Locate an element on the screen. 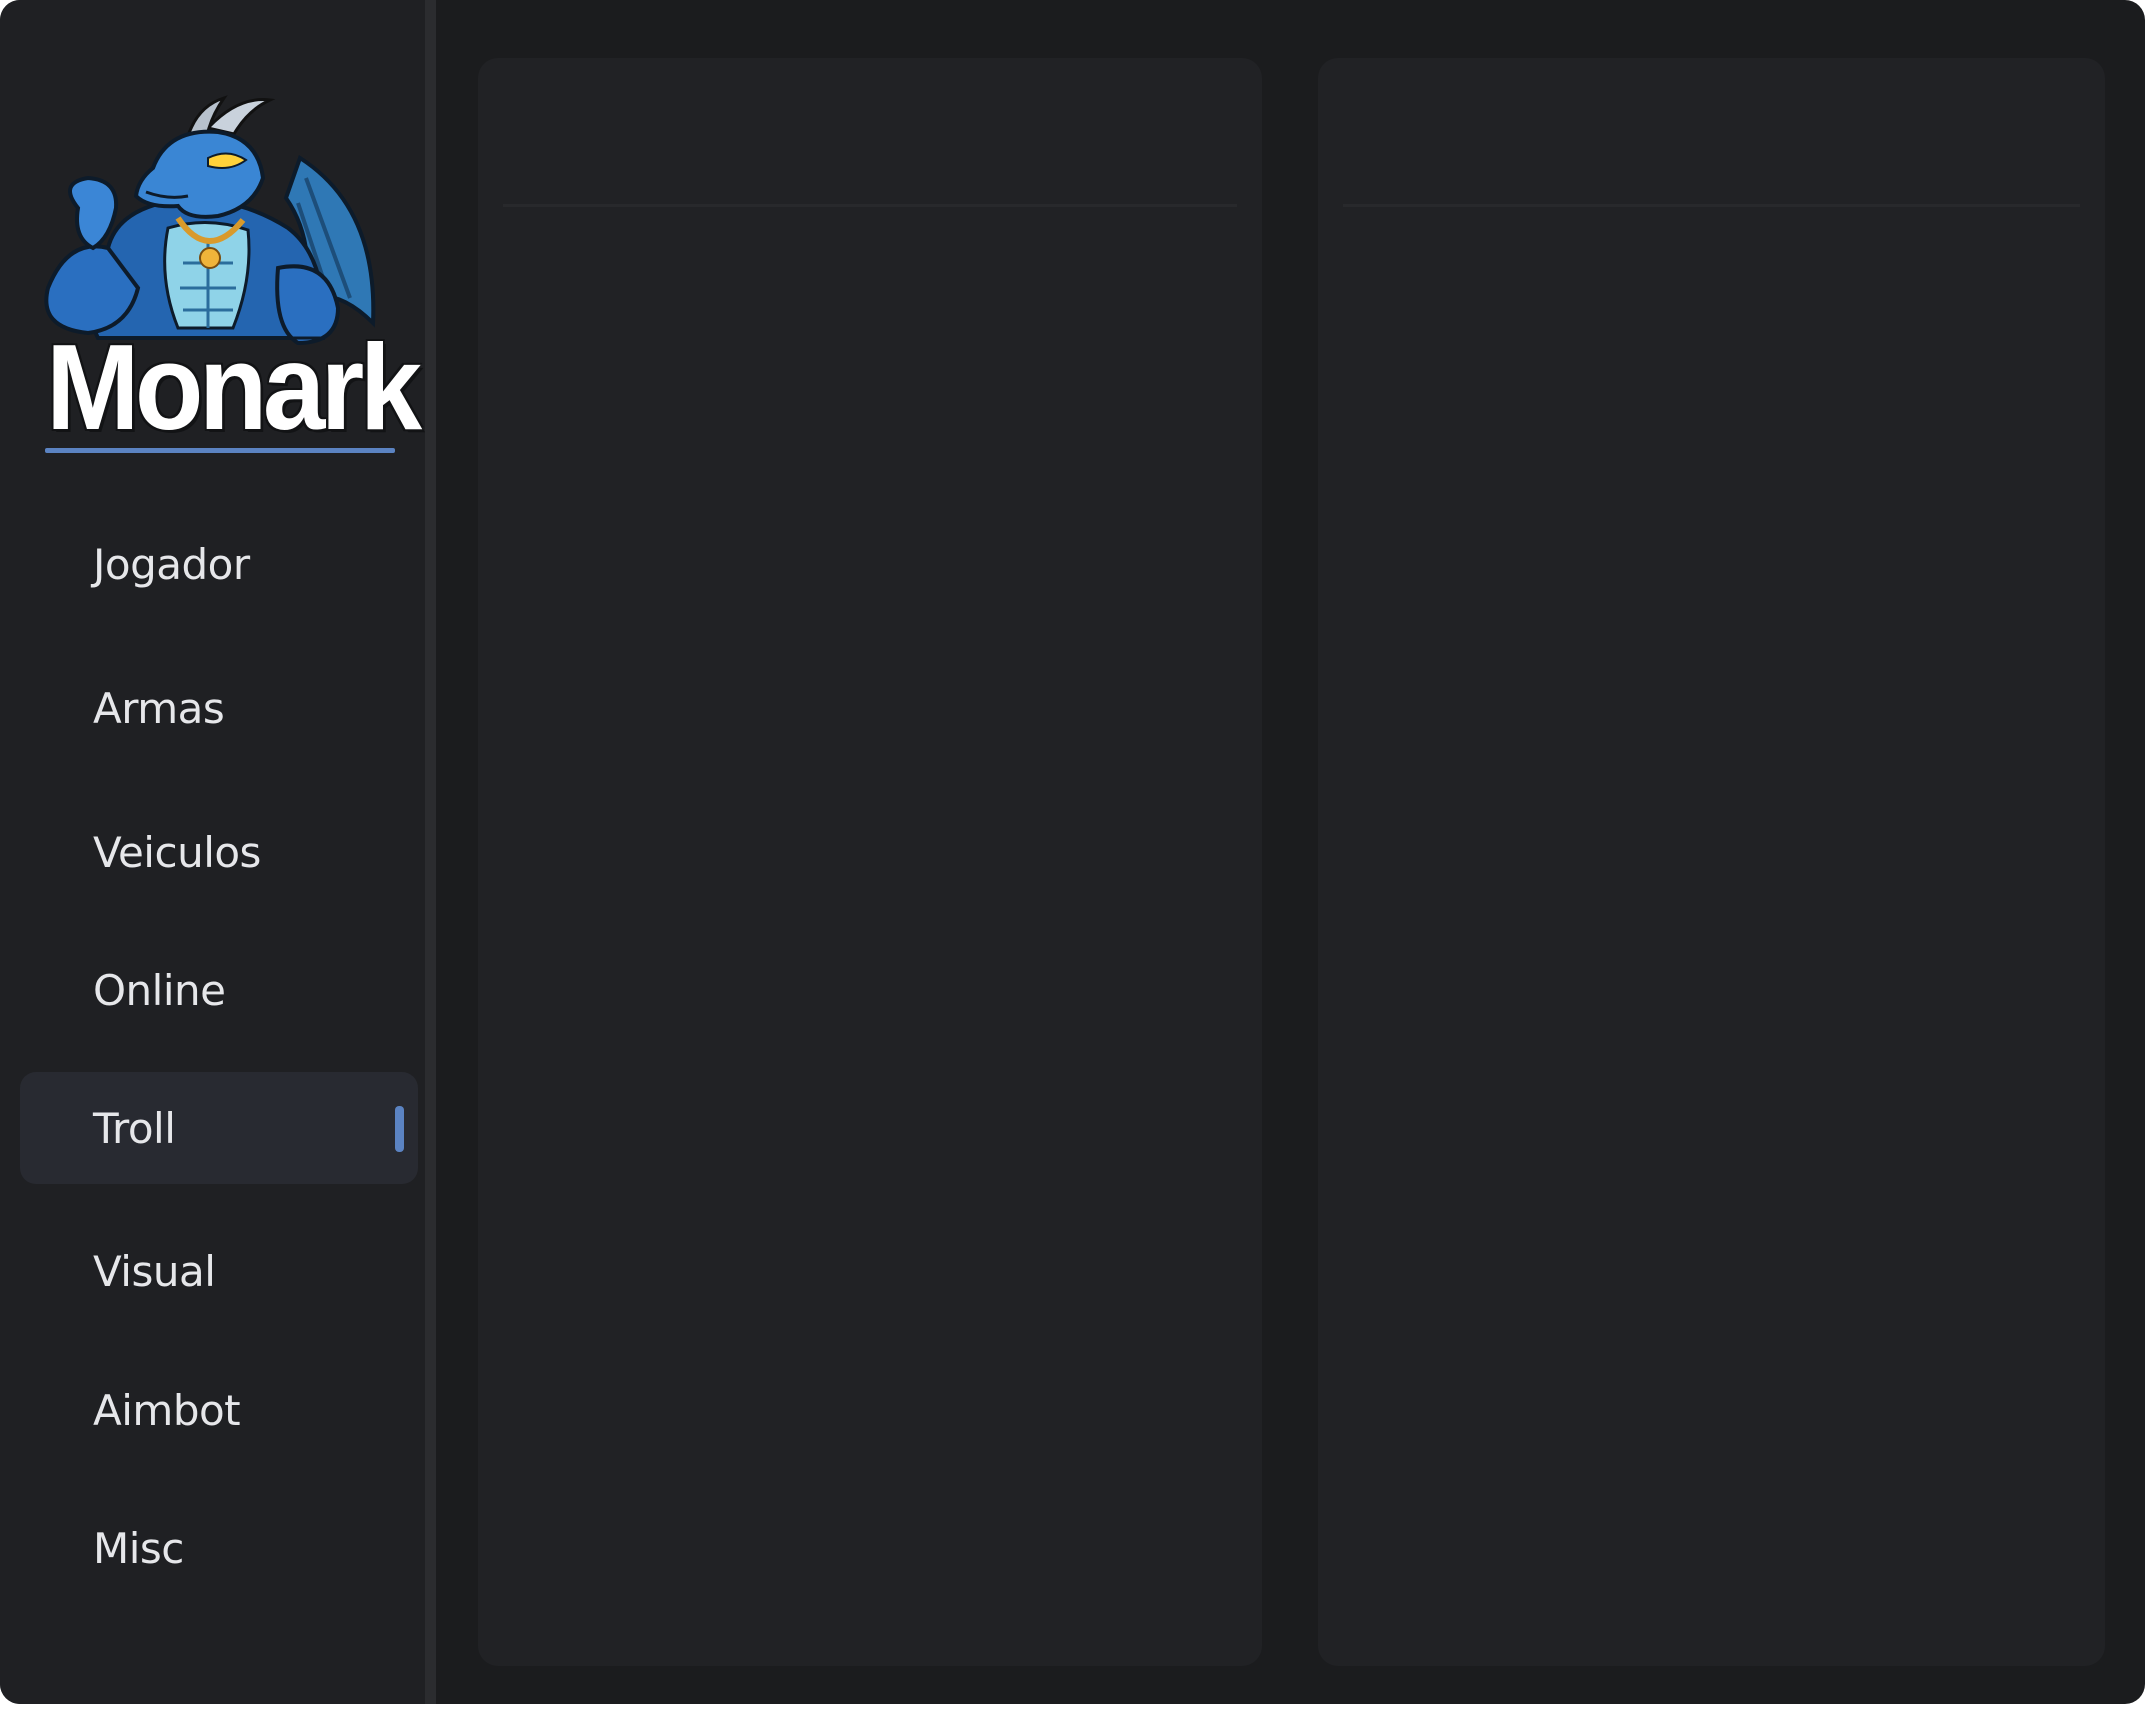 This screenshot has height=1709, width=2150. sidebar-item-veiculos: Veiculos is located at coordinates (219, 852).